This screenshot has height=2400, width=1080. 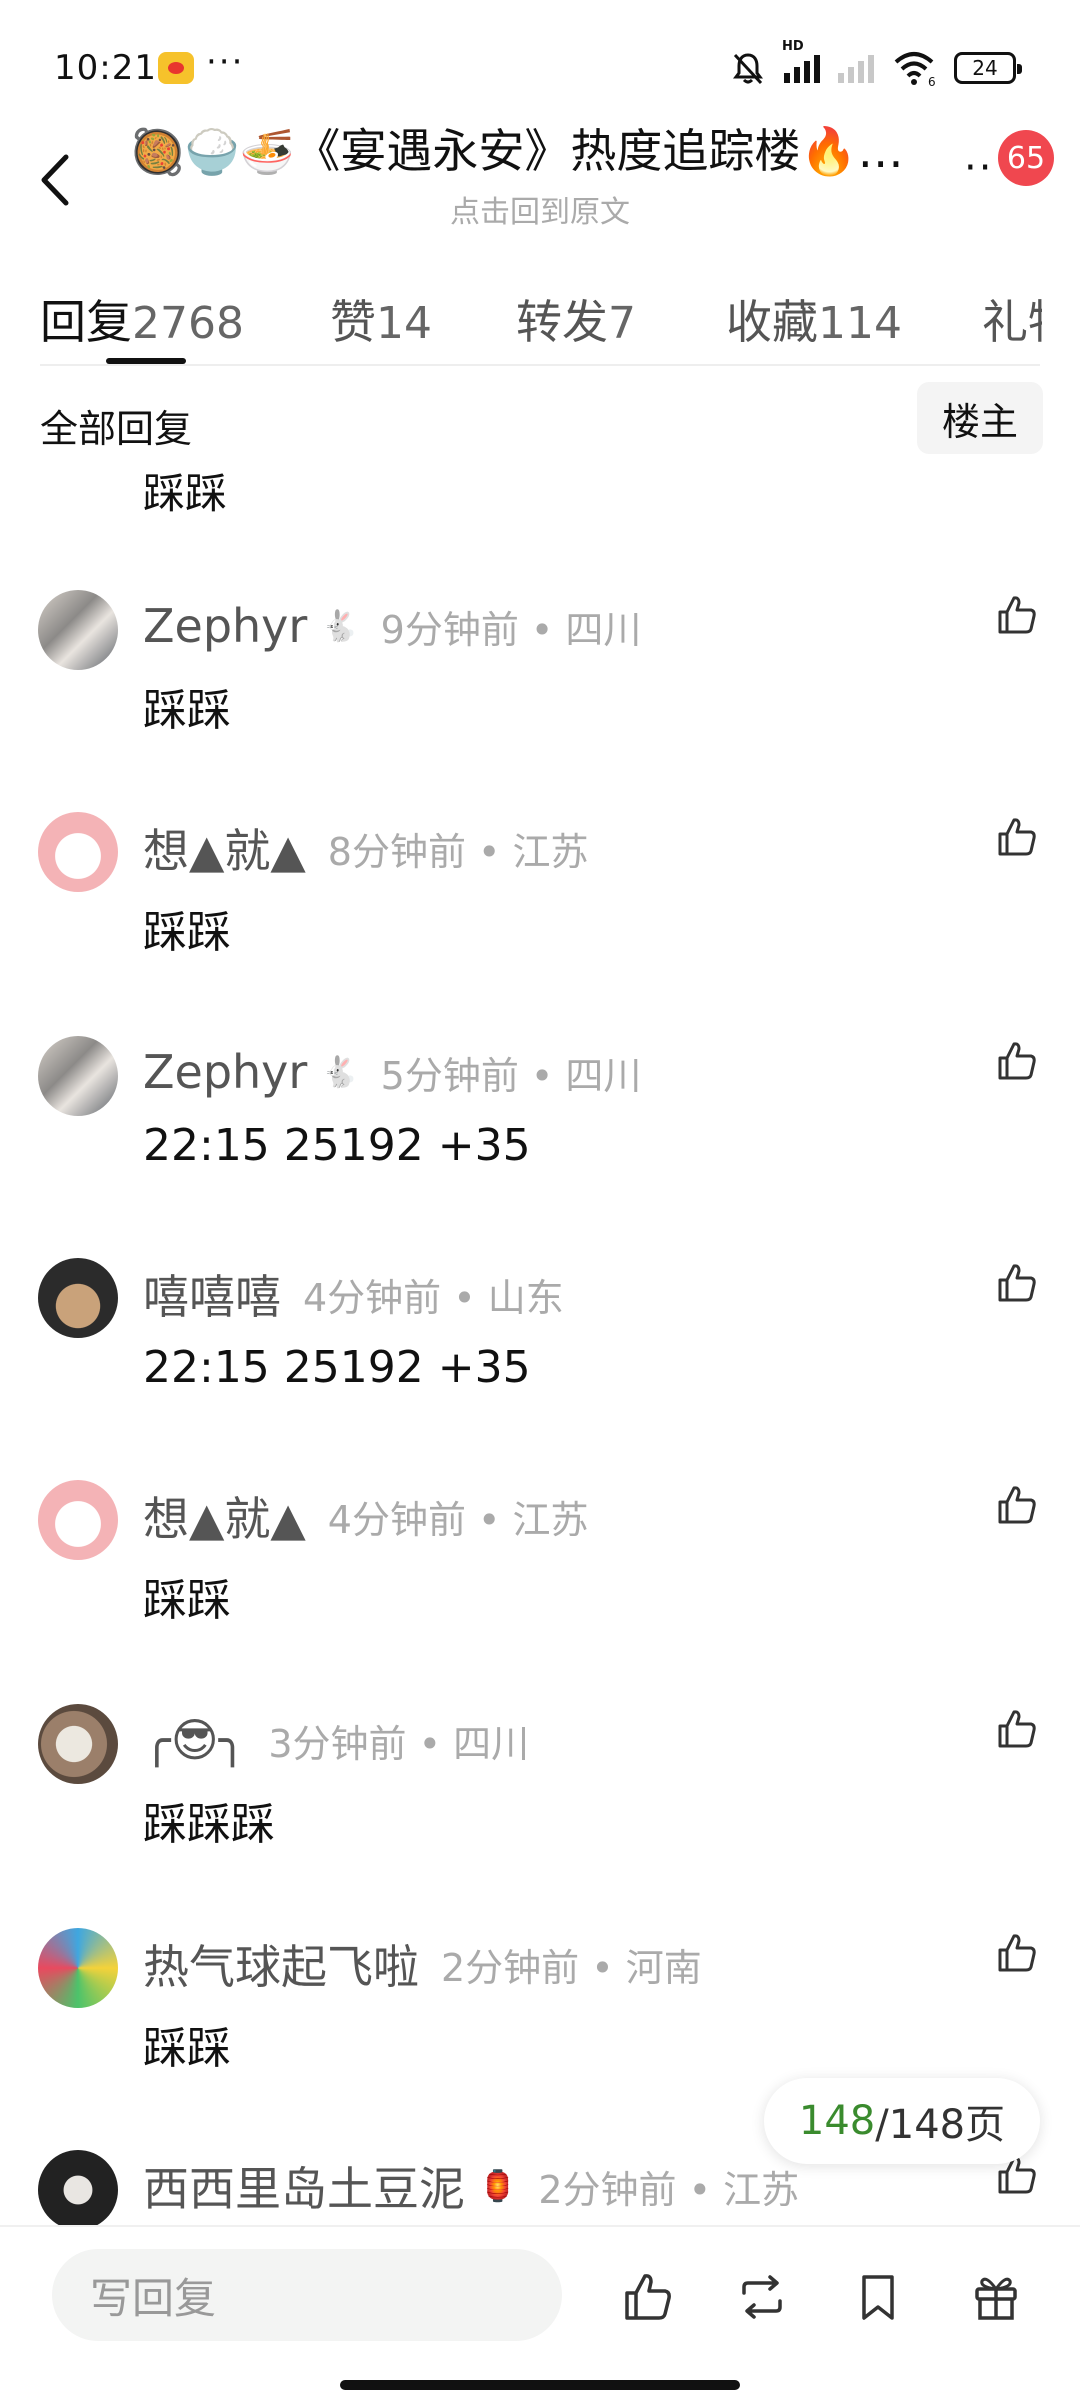 What do you see at coordinates (540, 209) in the screenshot?
I see `back-to-original-link: 点击回到原文` at bounding box center [540, 209].